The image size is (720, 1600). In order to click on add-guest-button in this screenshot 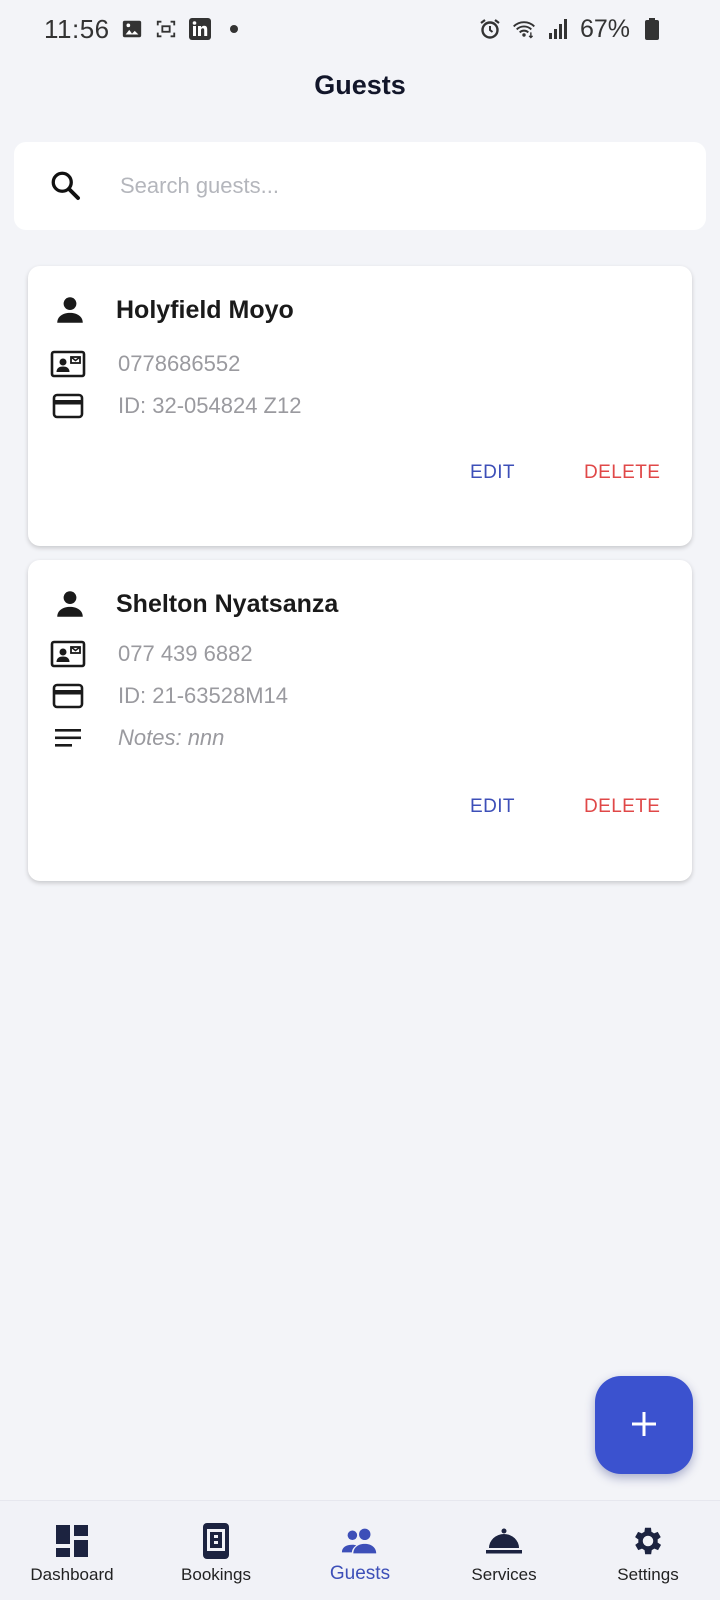, I will do `click(644, 1425)`.